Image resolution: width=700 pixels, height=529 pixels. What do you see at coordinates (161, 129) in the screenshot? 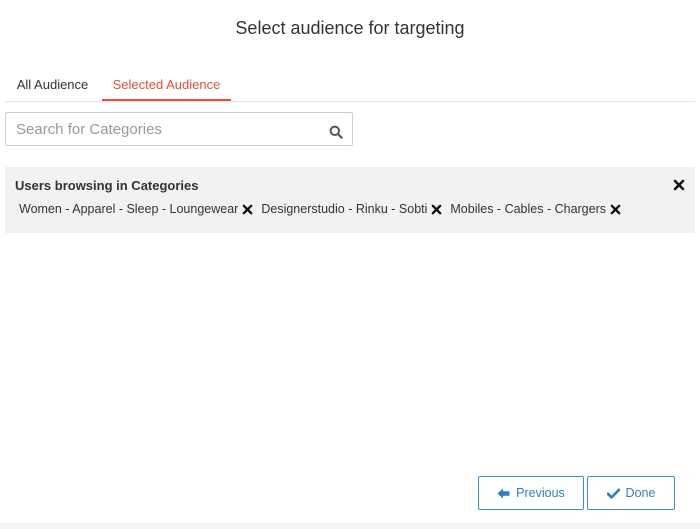
I see `search-input` at bounding box center [161, 129].